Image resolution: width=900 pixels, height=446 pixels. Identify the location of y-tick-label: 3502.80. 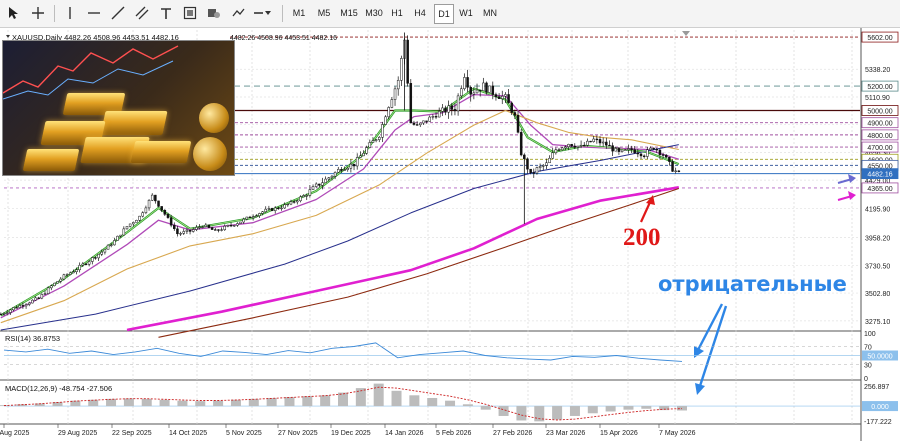
(877, 294).